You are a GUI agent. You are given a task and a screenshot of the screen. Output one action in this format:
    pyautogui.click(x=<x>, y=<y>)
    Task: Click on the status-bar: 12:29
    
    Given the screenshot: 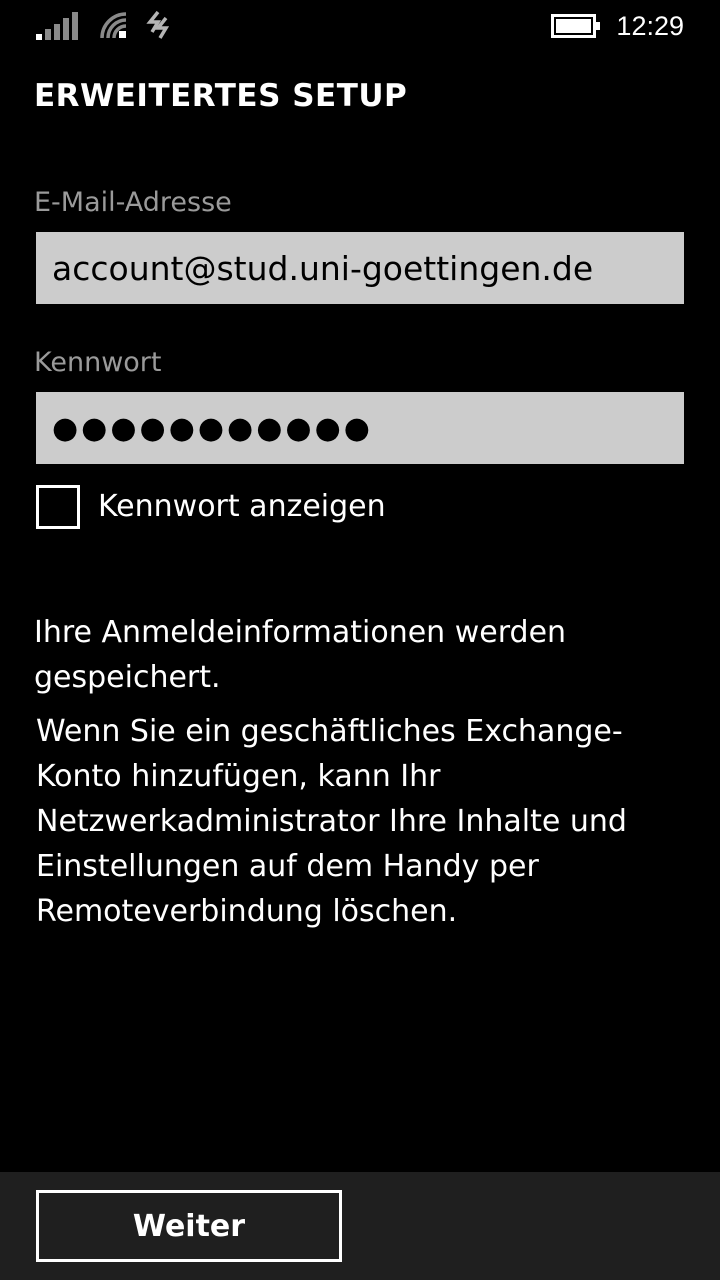 What is the action you would take?
    pyautogui.click(x=360, y=26)
    